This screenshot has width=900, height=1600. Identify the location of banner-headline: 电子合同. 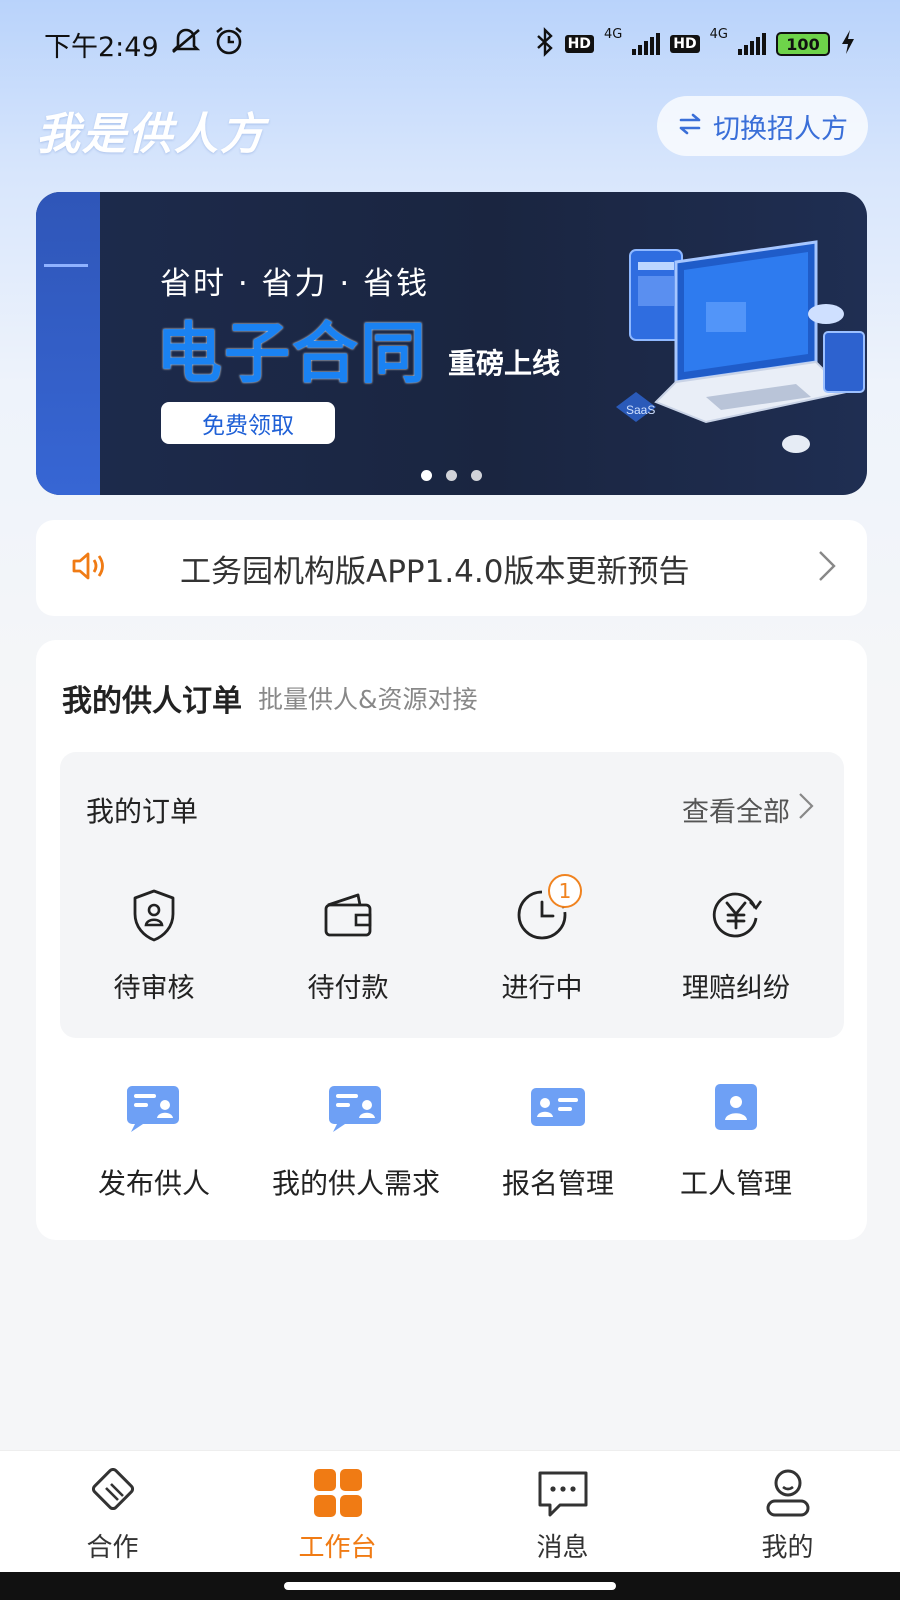
(292, 353).